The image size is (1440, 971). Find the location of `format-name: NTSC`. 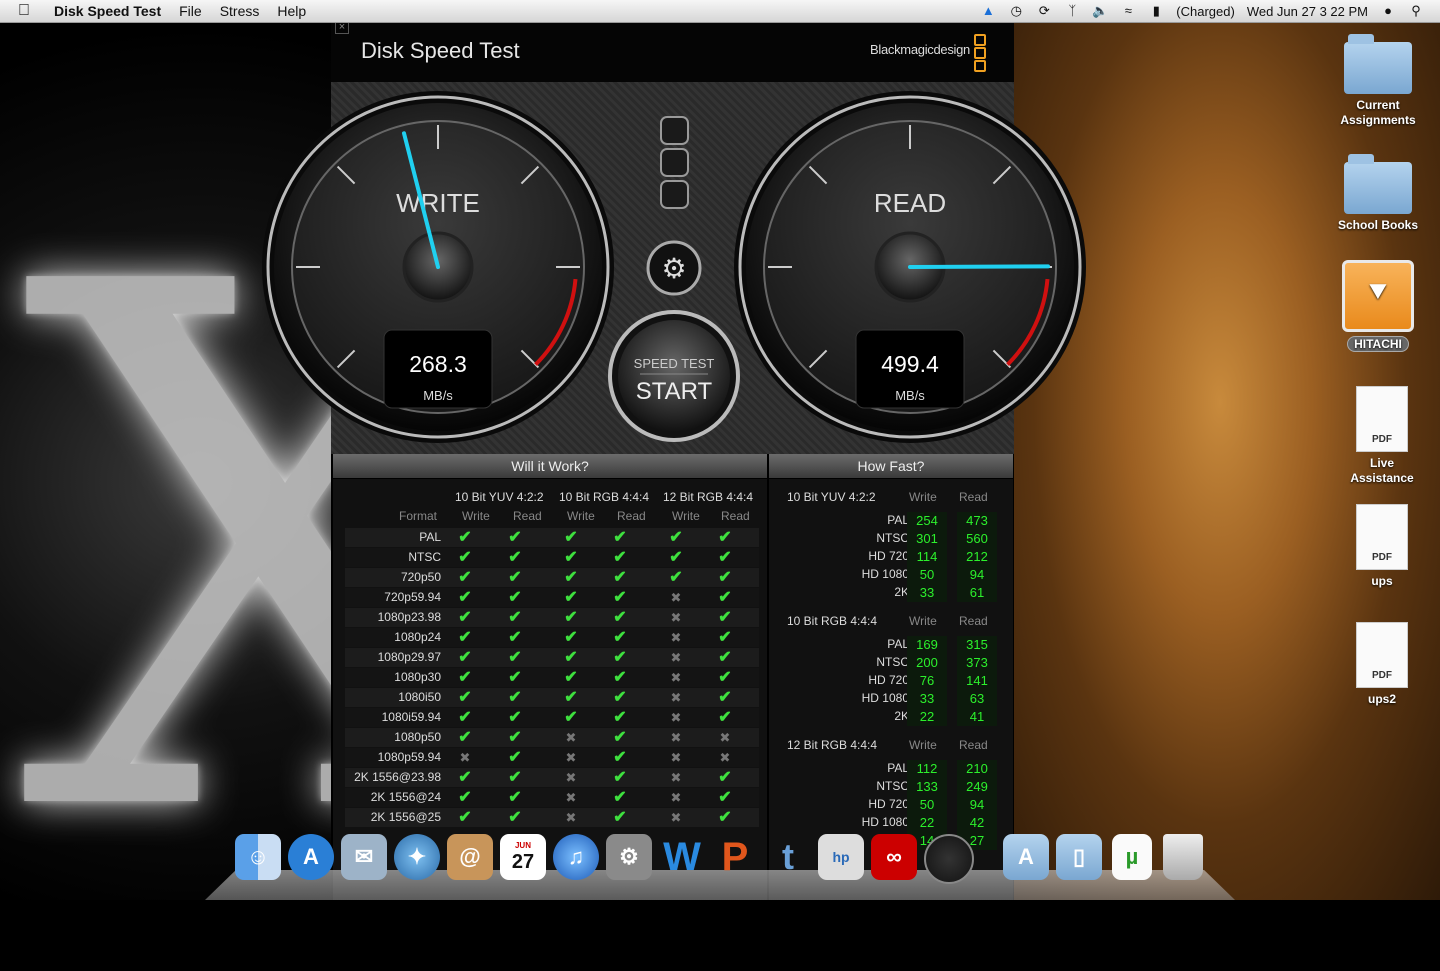

format-name: NTSC is located at coordinates (424, 557).